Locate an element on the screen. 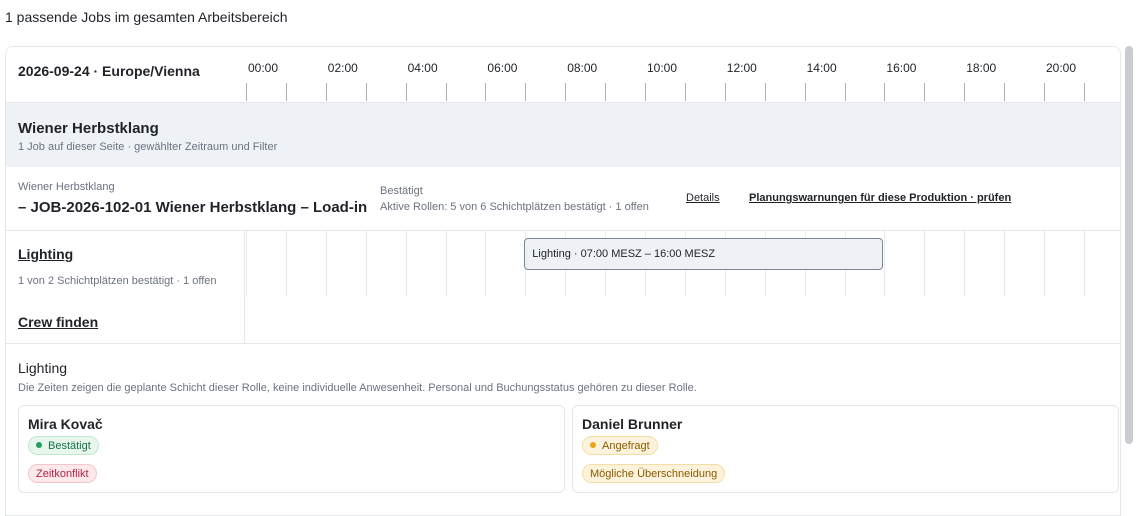  details-link: Details is located at coordinates (703, 198).